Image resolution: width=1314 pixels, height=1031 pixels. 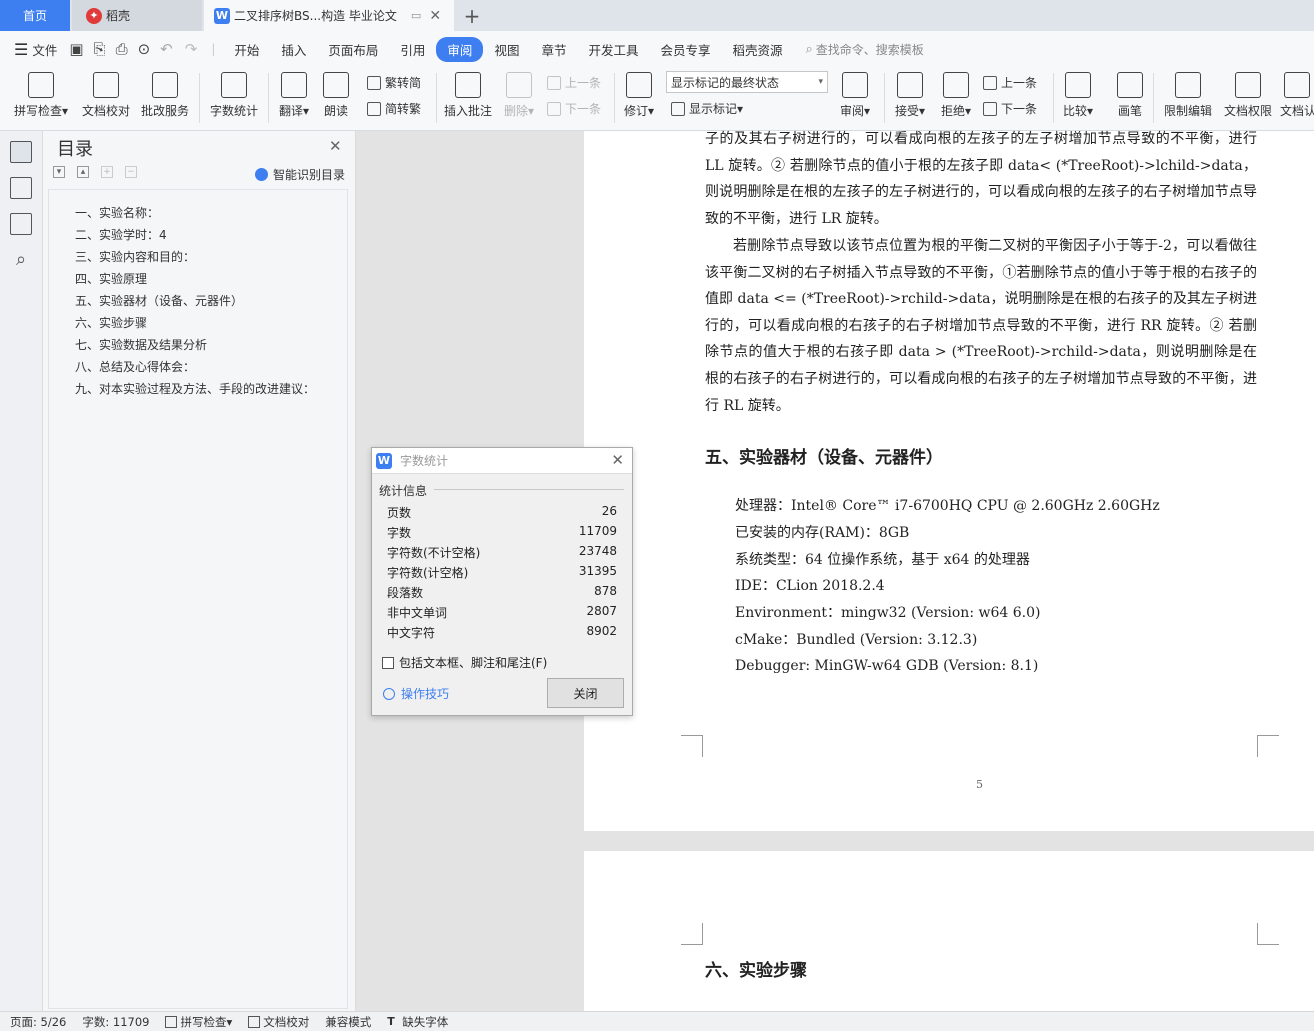 What do you see at coordinates (300, 174) in the screenshot?
I see `smart-toc-button: 智能识别目录` at bounding box center [300, 174].